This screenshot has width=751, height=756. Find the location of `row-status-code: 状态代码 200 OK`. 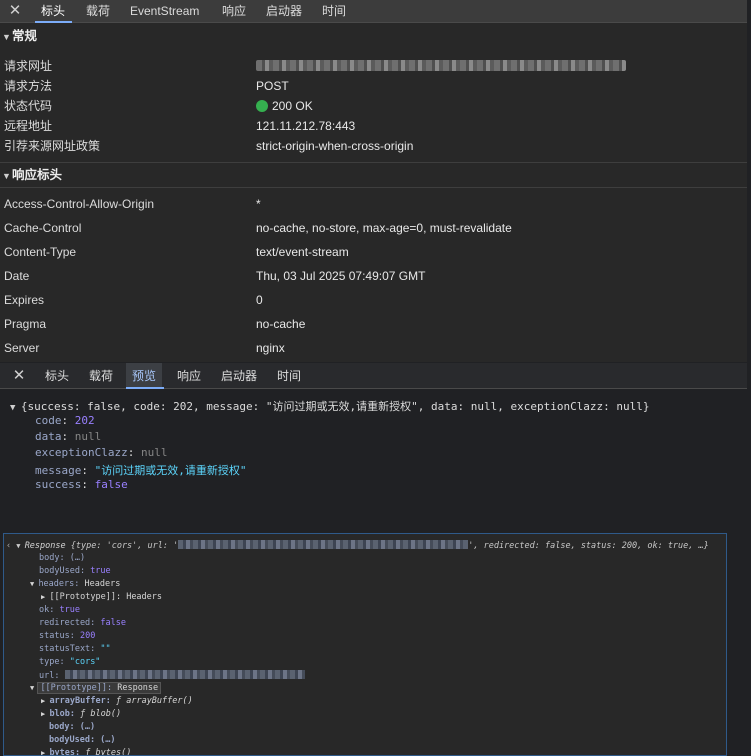

row-status-code: 状态代码 200 OK is located at coordinates (373, 106).